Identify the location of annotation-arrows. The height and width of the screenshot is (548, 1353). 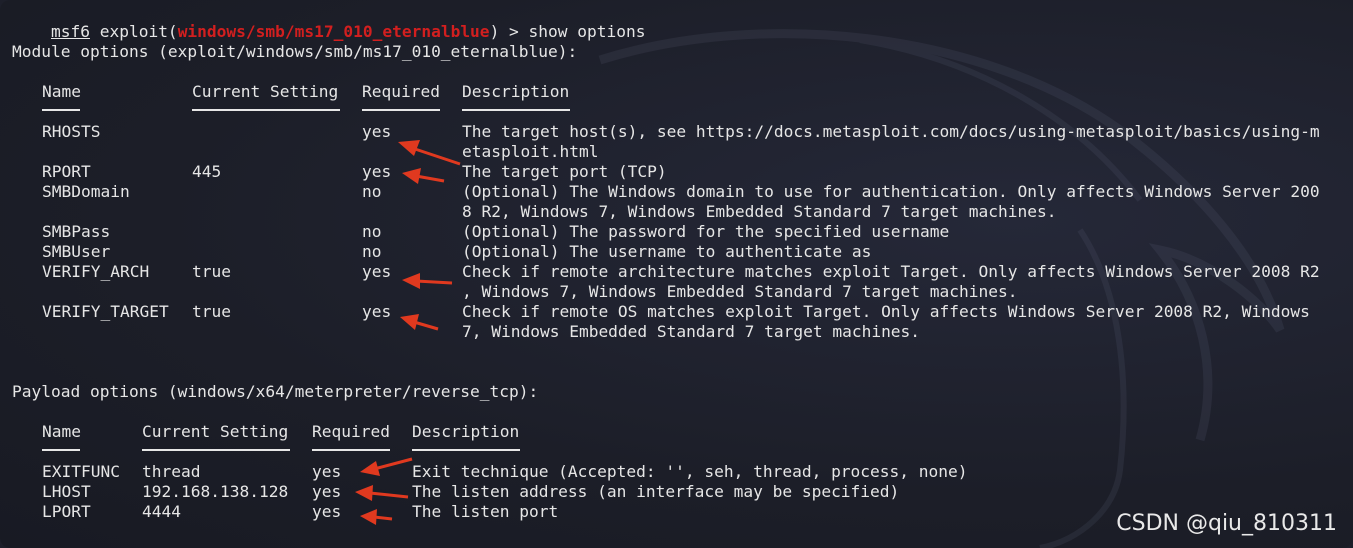
(408, 332).